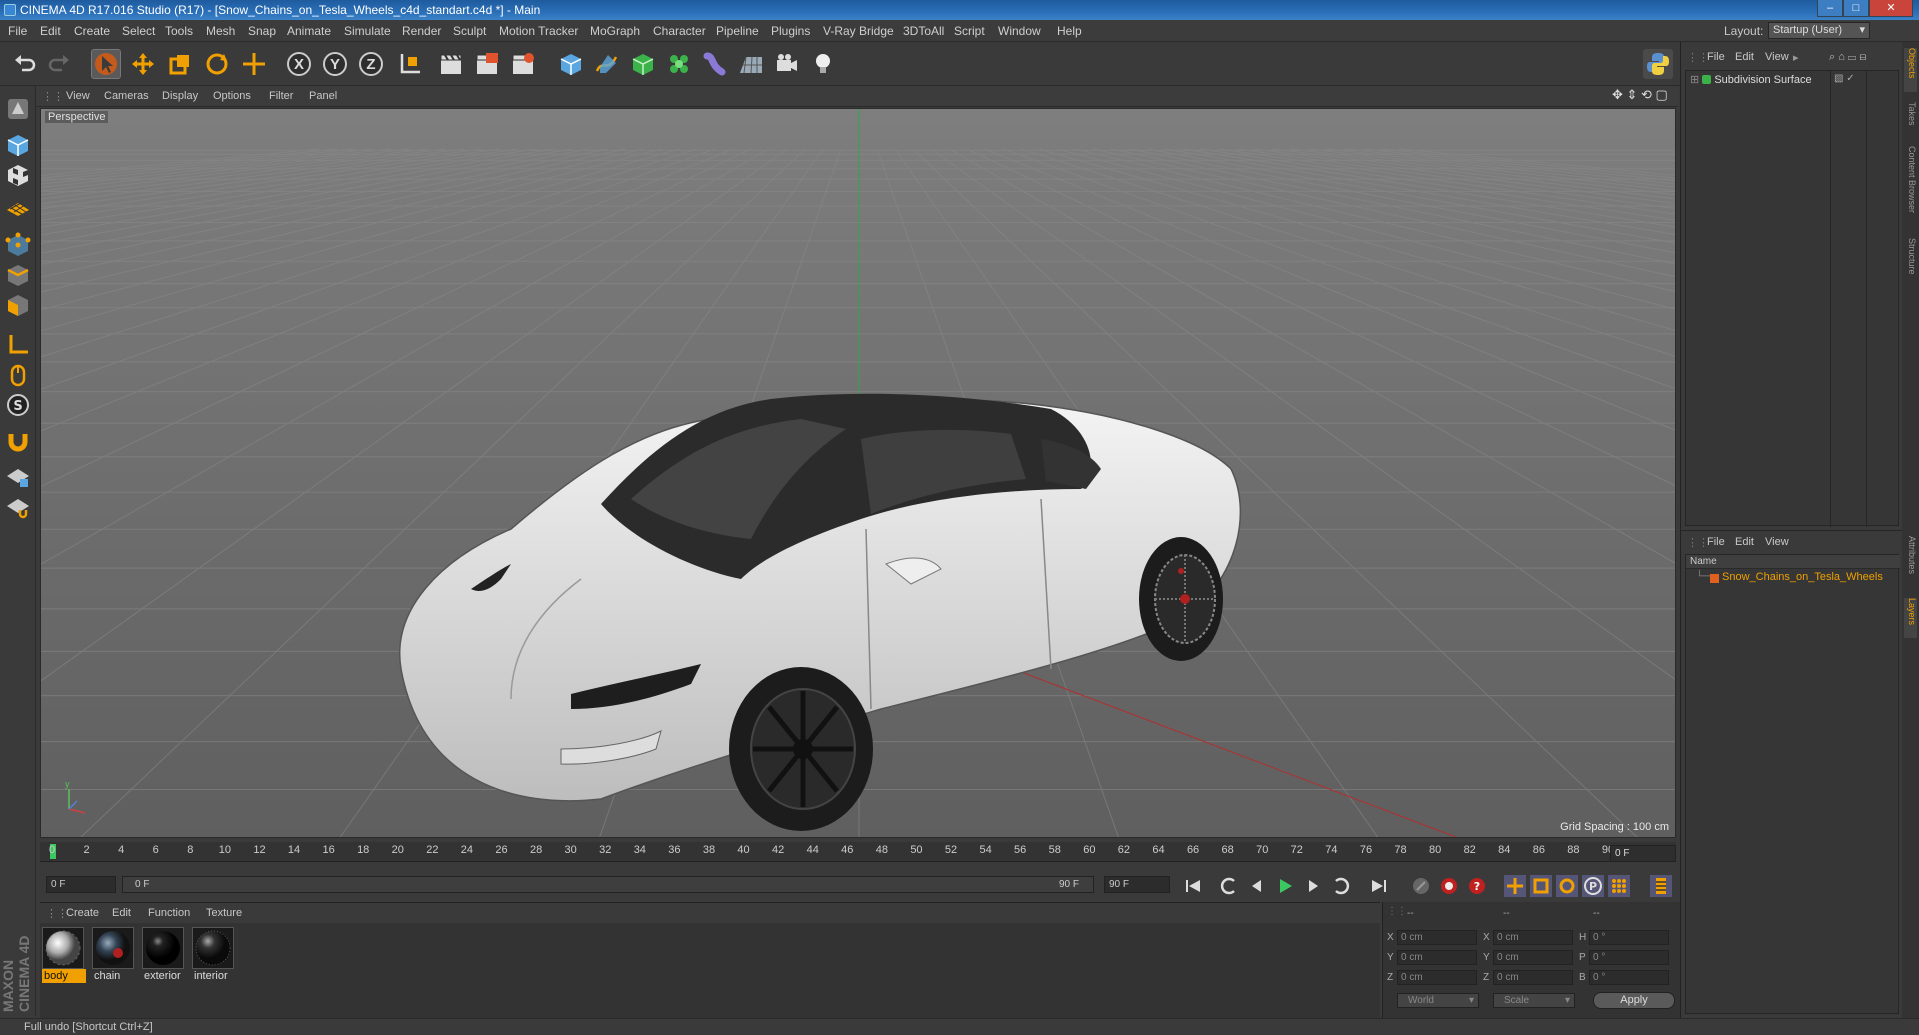 Image resolution: width=1919 pixels, height=1035 pixels. What do you see at coordinates (1634, 1000) in the screenshot?
I see `apply-button: Apply` at bounding box center [1634, 1000].